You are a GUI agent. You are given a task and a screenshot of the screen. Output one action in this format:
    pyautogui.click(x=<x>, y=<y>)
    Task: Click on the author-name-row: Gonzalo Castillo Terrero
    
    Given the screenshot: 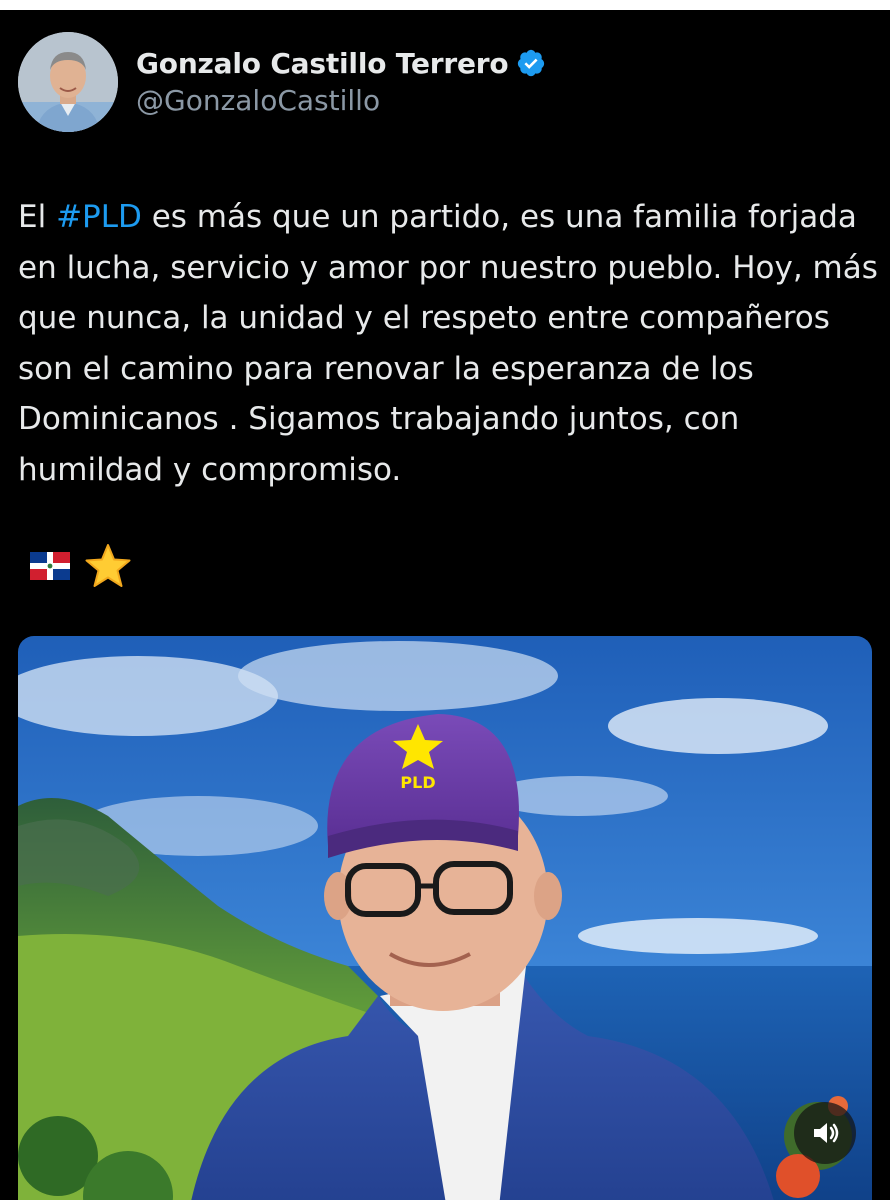 What is the action you would take?
    pyautogui.click(x=486, y=63)
    